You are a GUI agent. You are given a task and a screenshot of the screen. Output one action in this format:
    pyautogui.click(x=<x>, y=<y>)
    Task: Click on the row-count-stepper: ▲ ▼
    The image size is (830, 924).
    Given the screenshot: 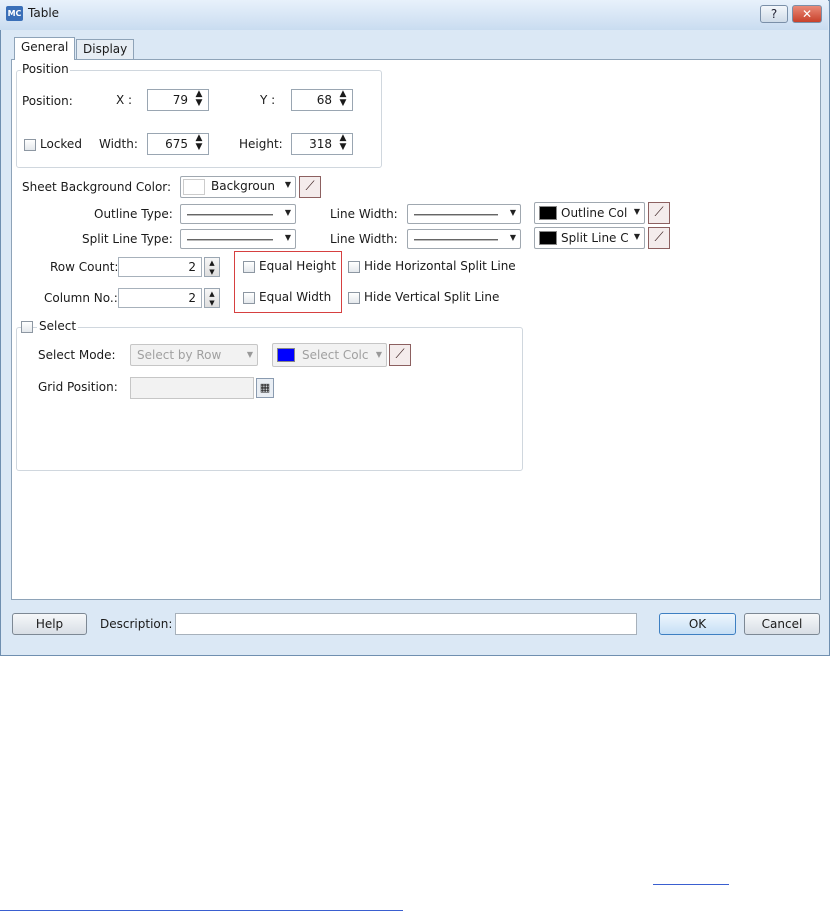 What is the action you would take?
    pyautogui.click(x=212, y=267)
    